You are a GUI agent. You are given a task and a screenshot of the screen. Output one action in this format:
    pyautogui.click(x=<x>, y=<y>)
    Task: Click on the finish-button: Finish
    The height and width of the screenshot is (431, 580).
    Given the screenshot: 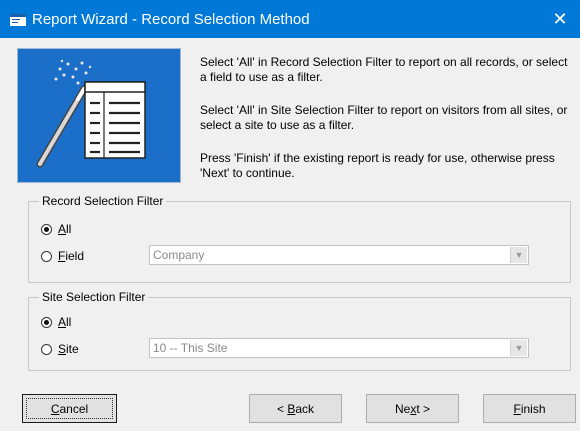 What is the action you would take?
    pyautogui.click(x=529, y=408)
    